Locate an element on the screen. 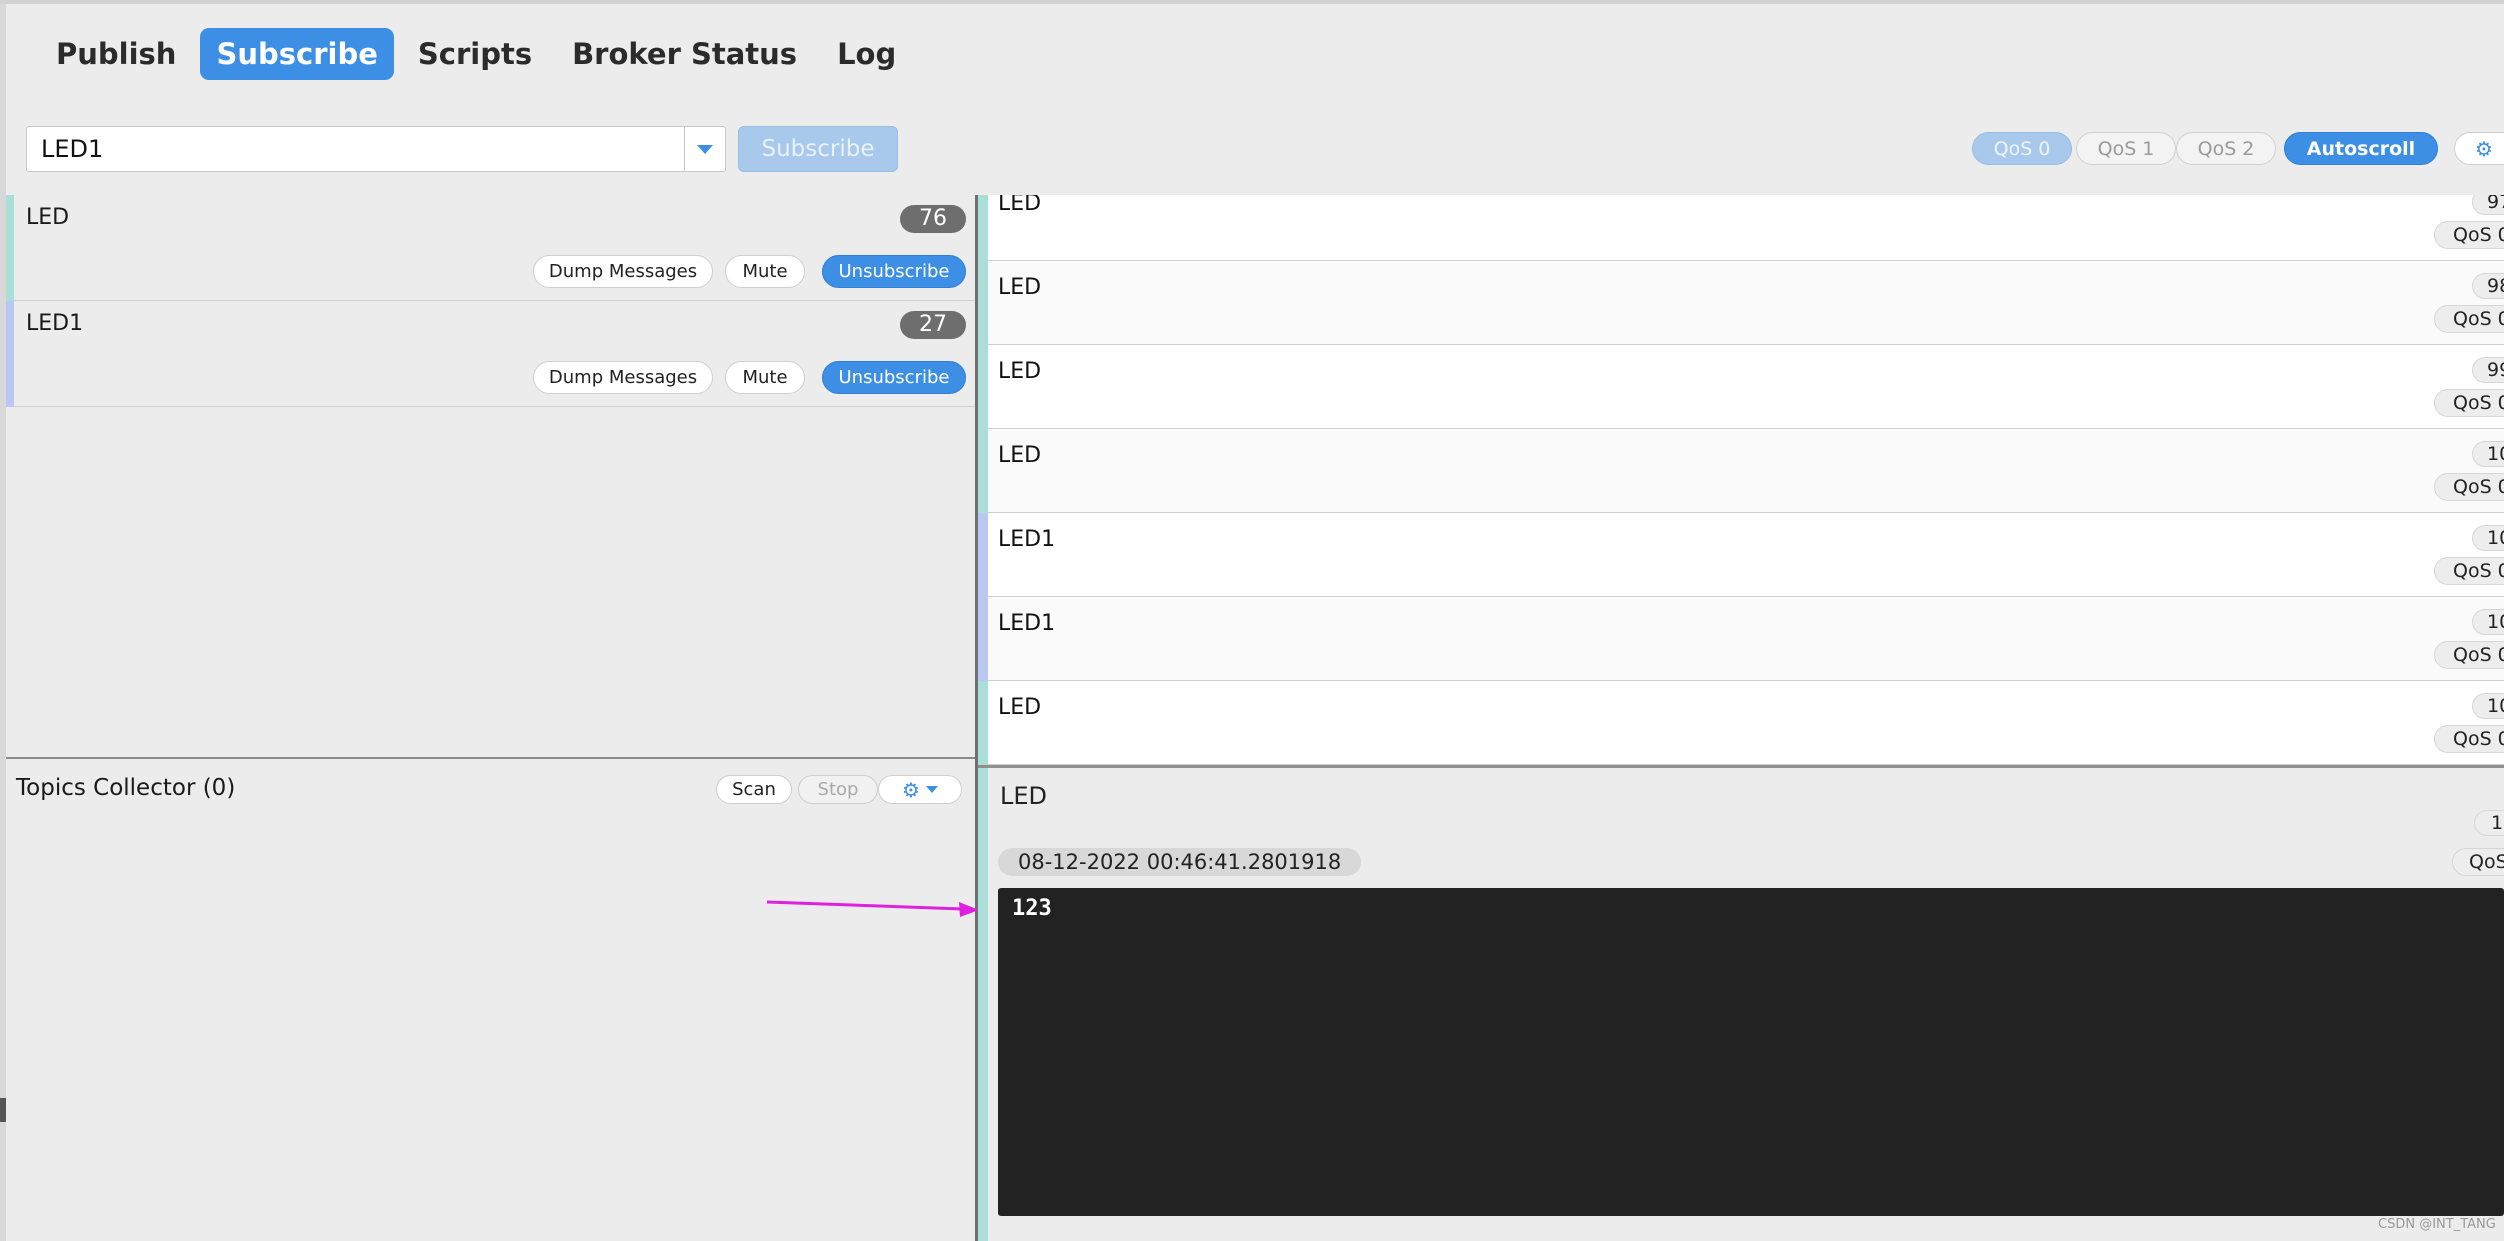  subscription-topic: LED is located at coordinates (48, 217).